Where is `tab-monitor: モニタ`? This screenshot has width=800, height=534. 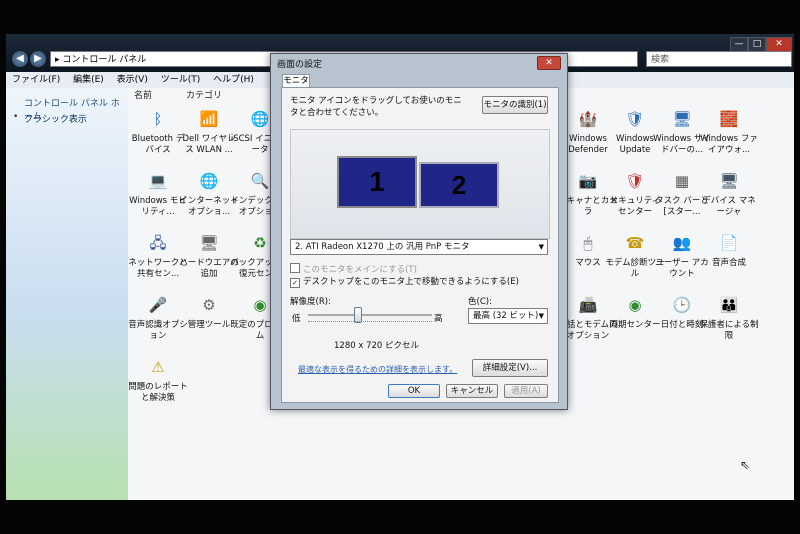
tab-monitor: モニタ is located at coordinates (296, 81).